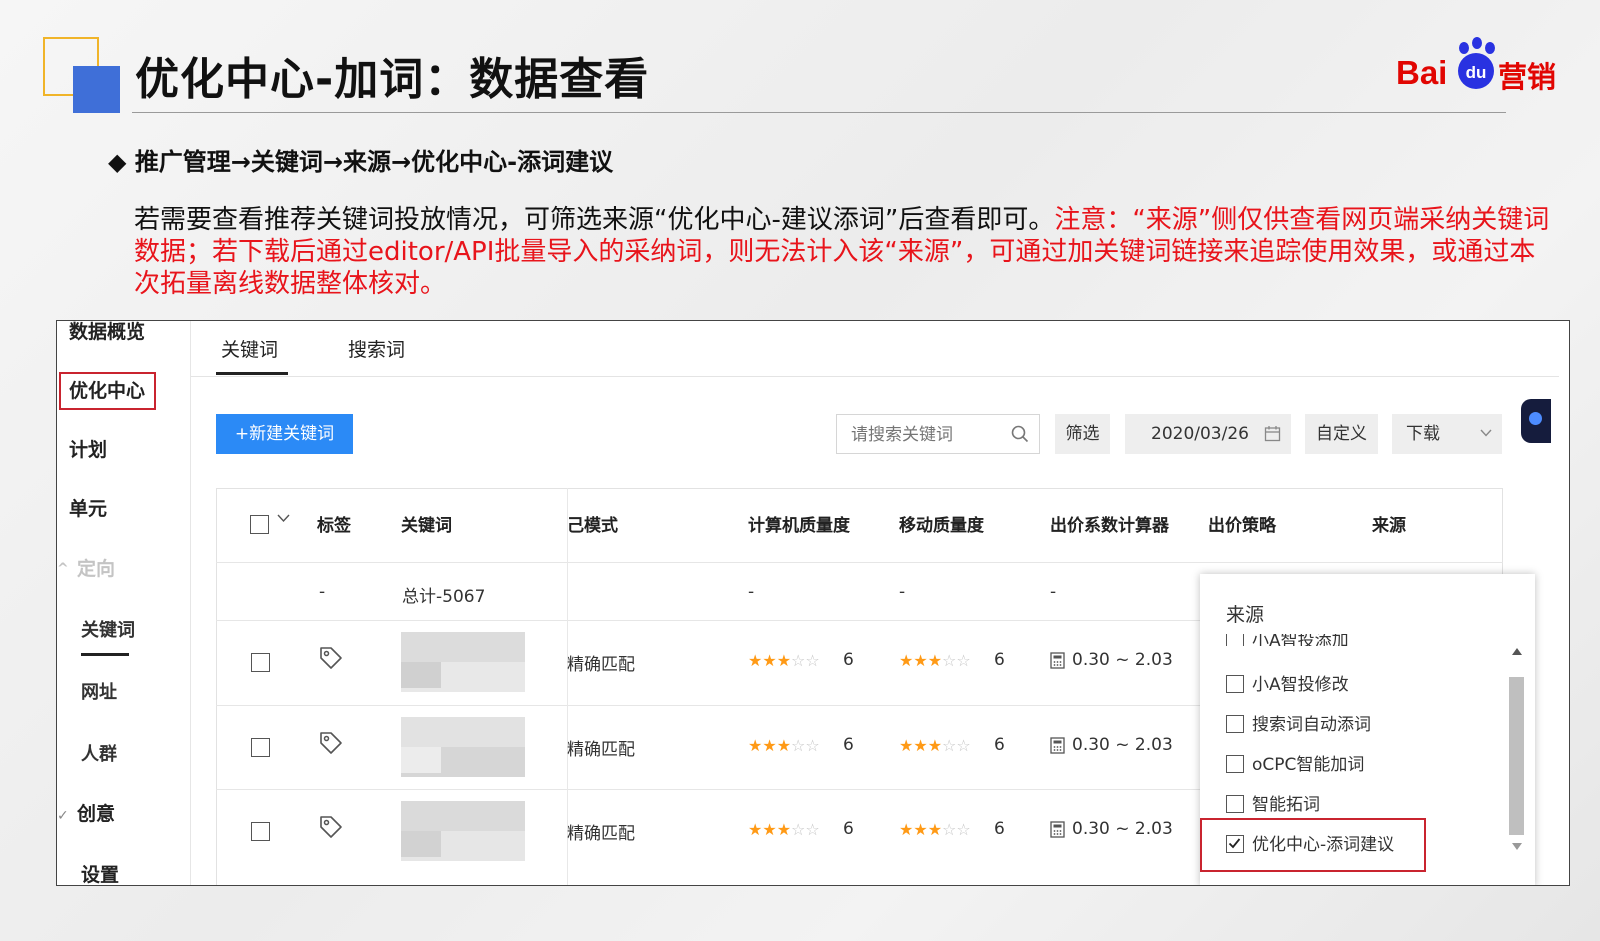 The image size is (1600, 941). I want to click on logo-paw-toe, so click(1464, 48).